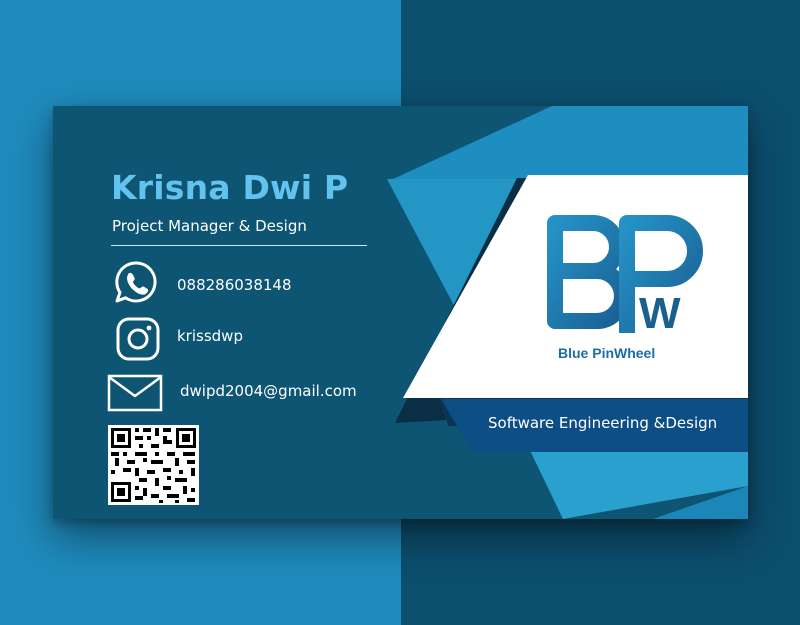  What do you see at coordinates (607, 353) in the screenshot?
I see `brand-name: Blue PinWheel` at bounding box center [607, 353].